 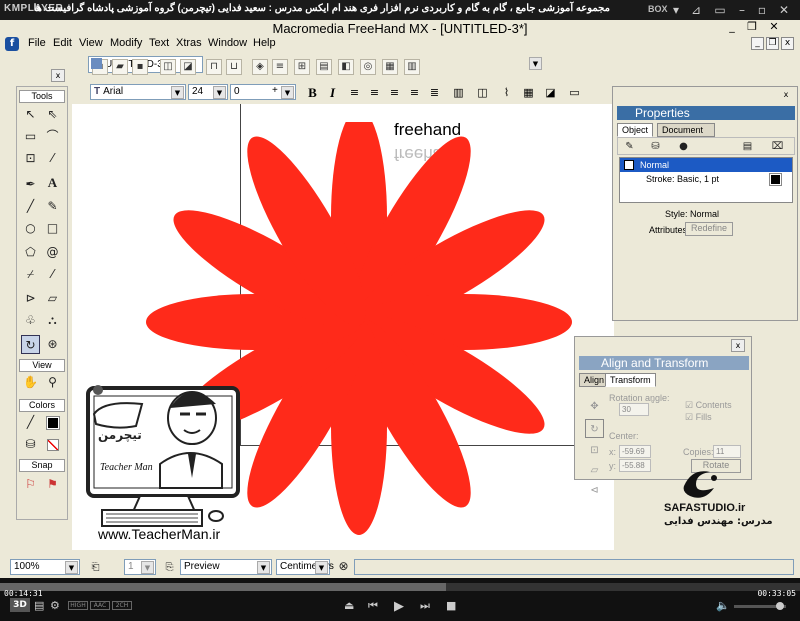 What do you see at coordinates (343, 566) in the screenshot?
I see `cancel-icon: ⊗` at bounding box center [343, 566].